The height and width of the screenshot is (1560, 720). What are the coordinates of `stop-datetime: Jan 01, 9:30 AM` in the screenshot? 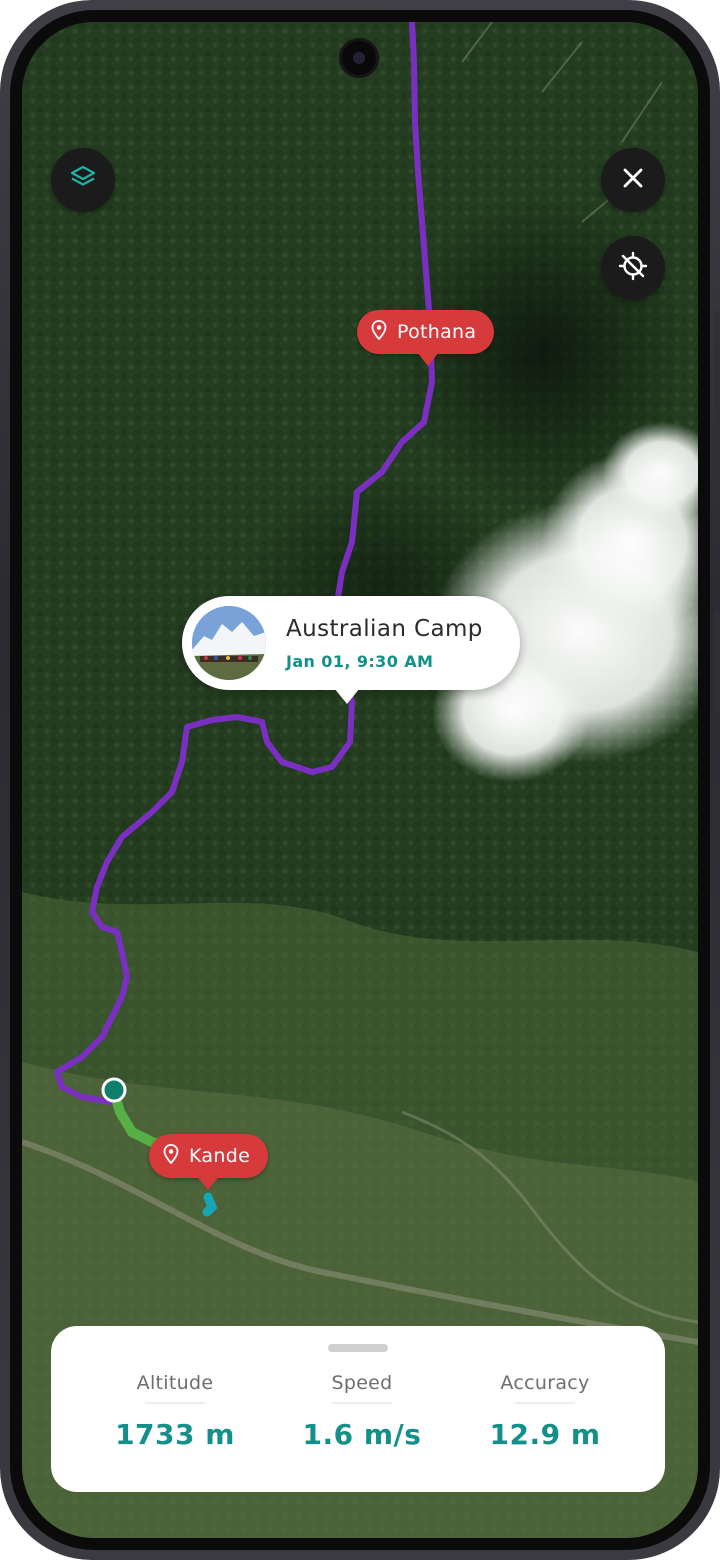 It's located at (360, 661).